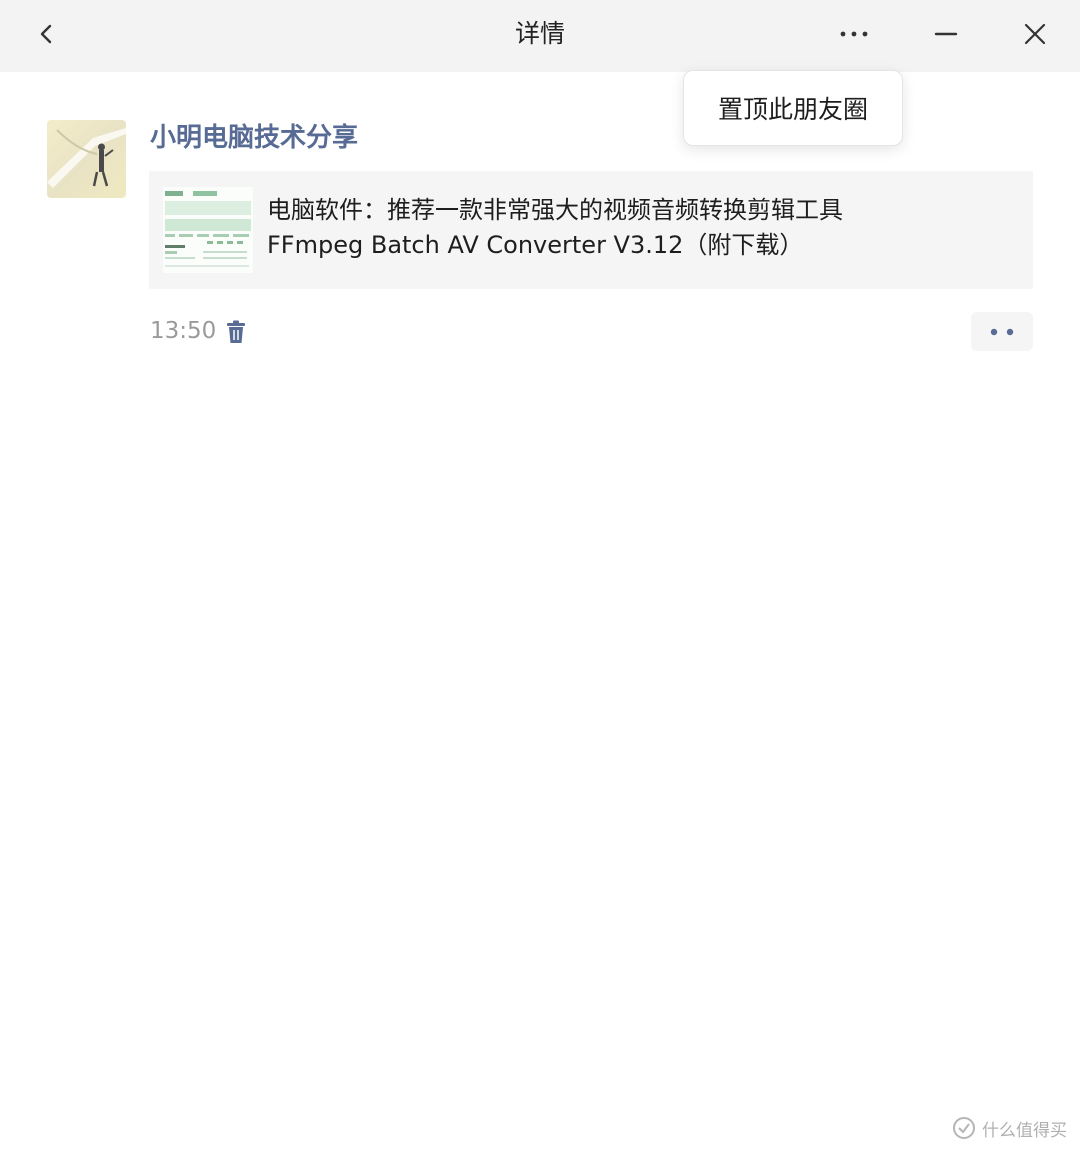  What do you see at coordinates (183, 331) in the screenshot?
I see `post-time: 13:50` at bounding box center [183, 331].